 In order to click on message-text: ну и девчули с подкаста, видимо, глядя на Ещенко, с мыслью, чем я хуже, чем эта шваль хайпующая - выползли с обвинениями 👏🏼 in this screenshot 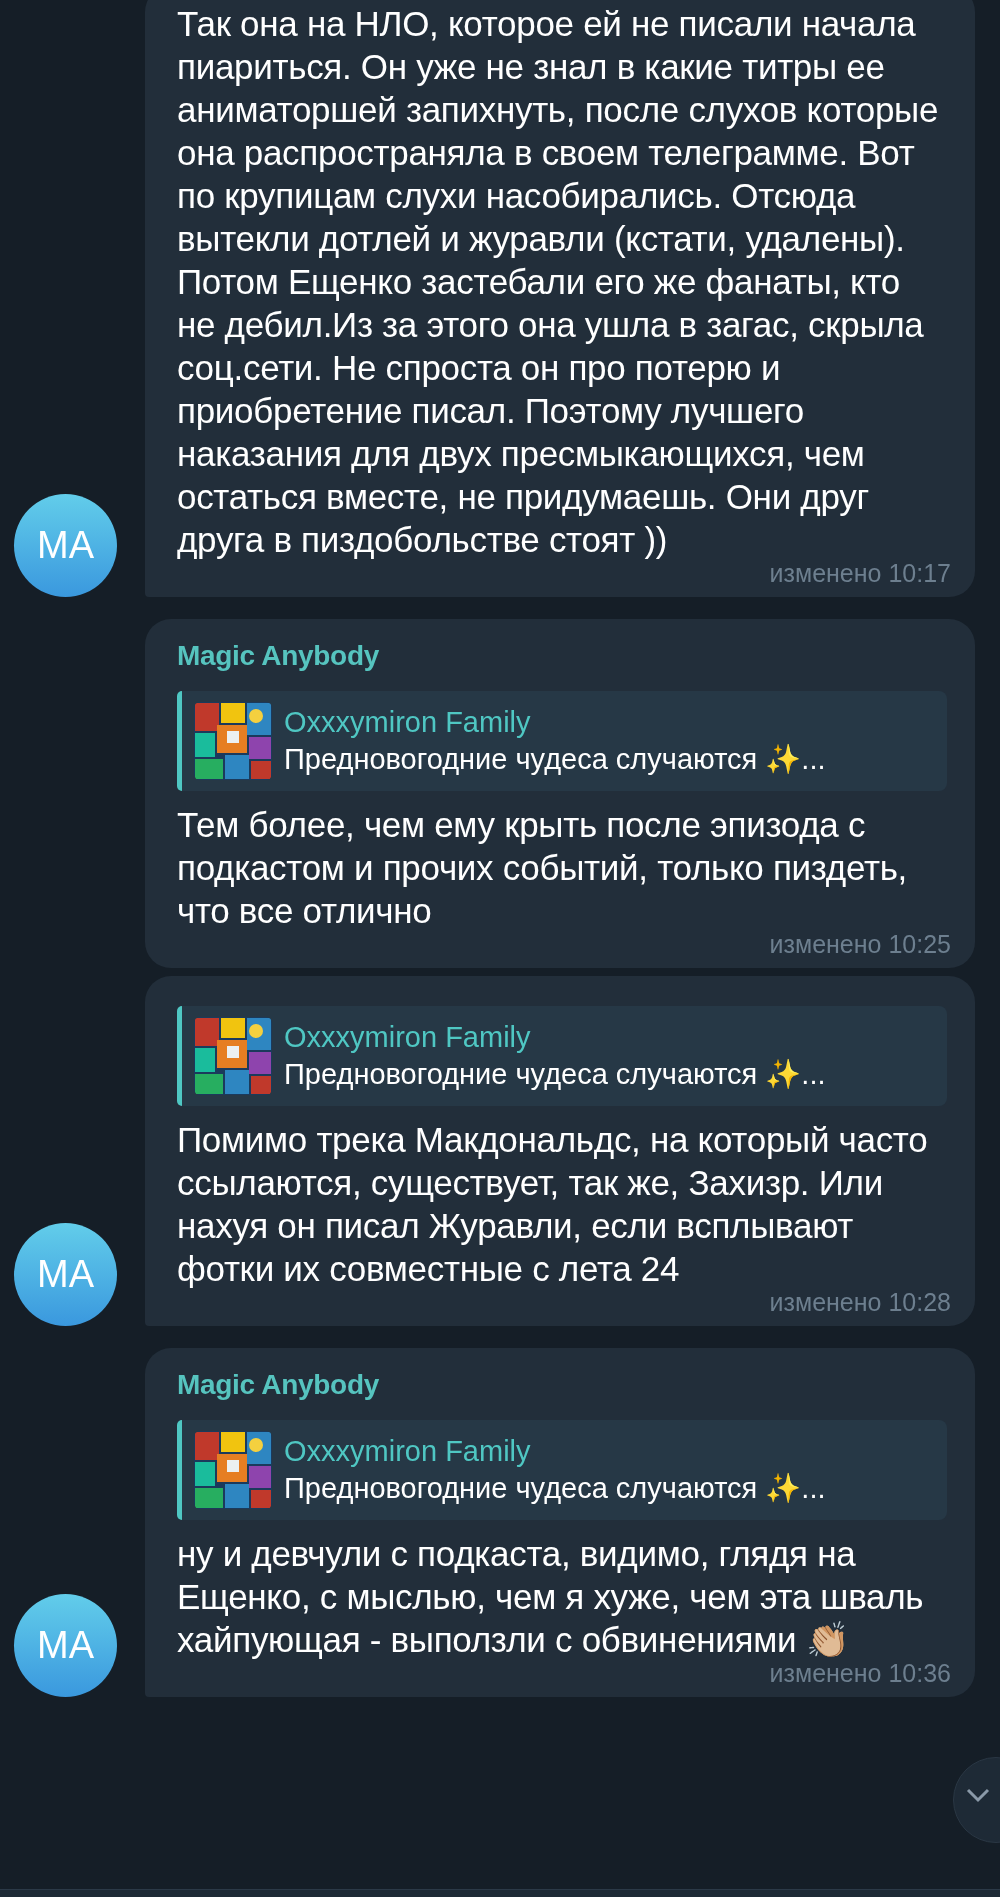, I will do `click(551, 1597)`.